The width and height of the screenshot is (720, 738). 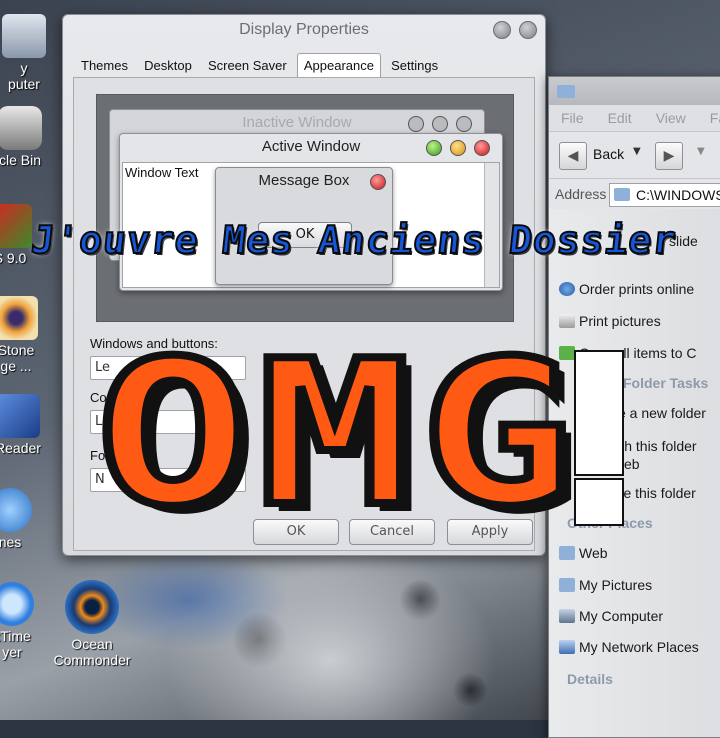 What do you see at coordinates (11, 542) in the screenshot?
I see `desktop-icon-label: nes` at bounding box center [11, 542].